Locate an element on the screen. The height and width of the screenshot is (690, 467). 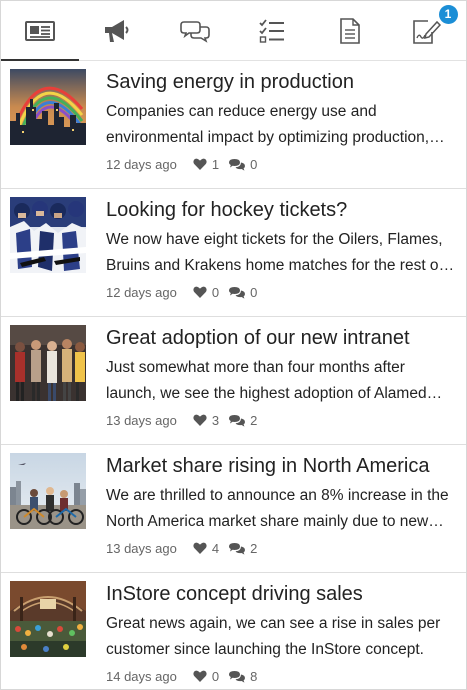
tab-discussions is located at coordinates (195, 30).